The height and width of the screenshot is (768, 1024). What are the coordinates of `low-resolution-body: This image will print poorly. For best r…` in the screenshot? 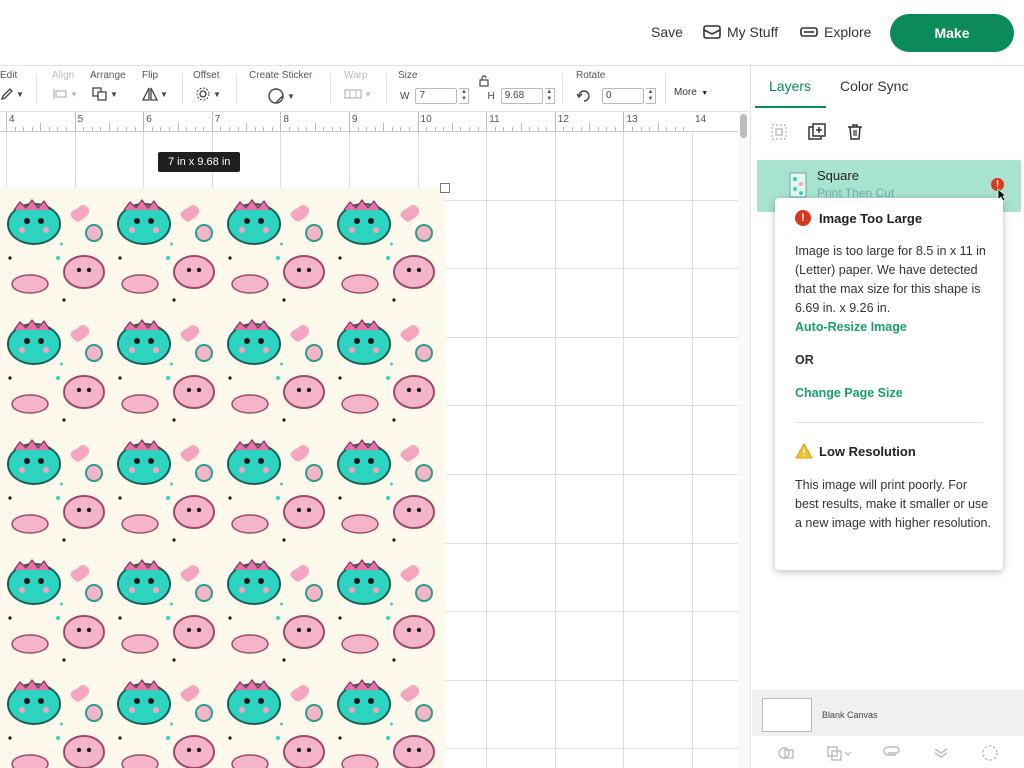 It's located at (893, 504).